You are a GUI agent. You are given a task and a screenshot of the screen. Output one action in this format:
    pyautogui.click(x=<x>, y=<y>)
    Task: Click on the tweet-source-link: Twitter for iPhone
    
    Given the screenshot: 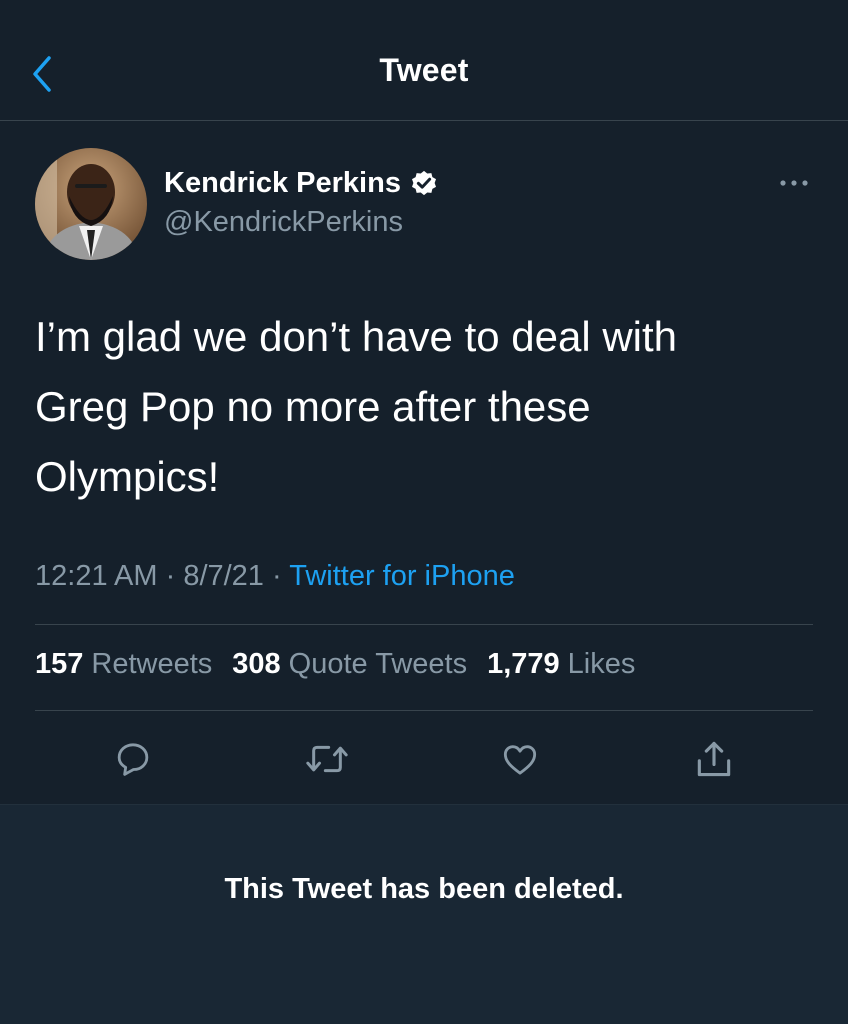 What is the action you would take?
    pyautogui.click(x=402, y=576)
    